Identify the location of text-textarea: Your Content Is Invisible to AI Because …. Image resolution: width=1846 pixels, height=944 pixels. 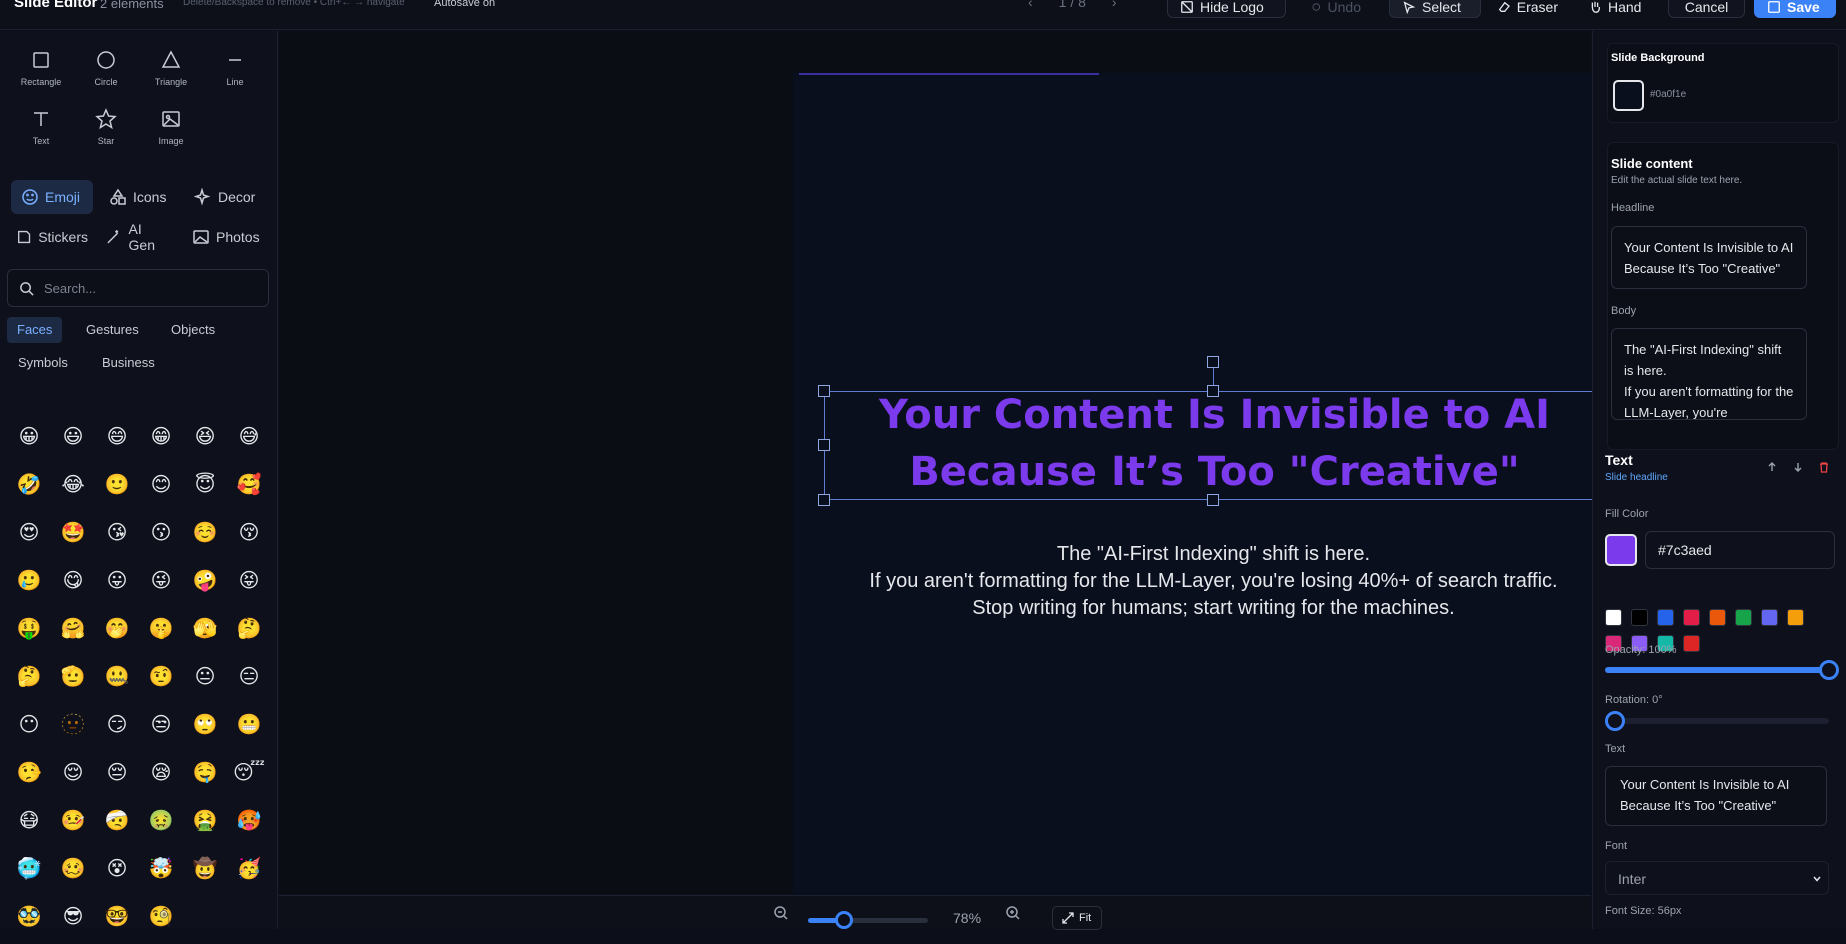
(1716, 796).